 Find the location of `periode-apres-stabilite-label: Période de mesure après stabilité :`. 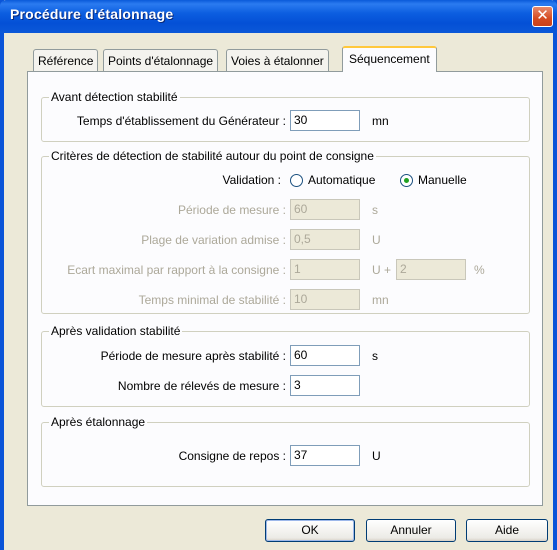

periode-apres-stabilite-label: Période de mesure après stabilité : is located at coordinates (193, 356).